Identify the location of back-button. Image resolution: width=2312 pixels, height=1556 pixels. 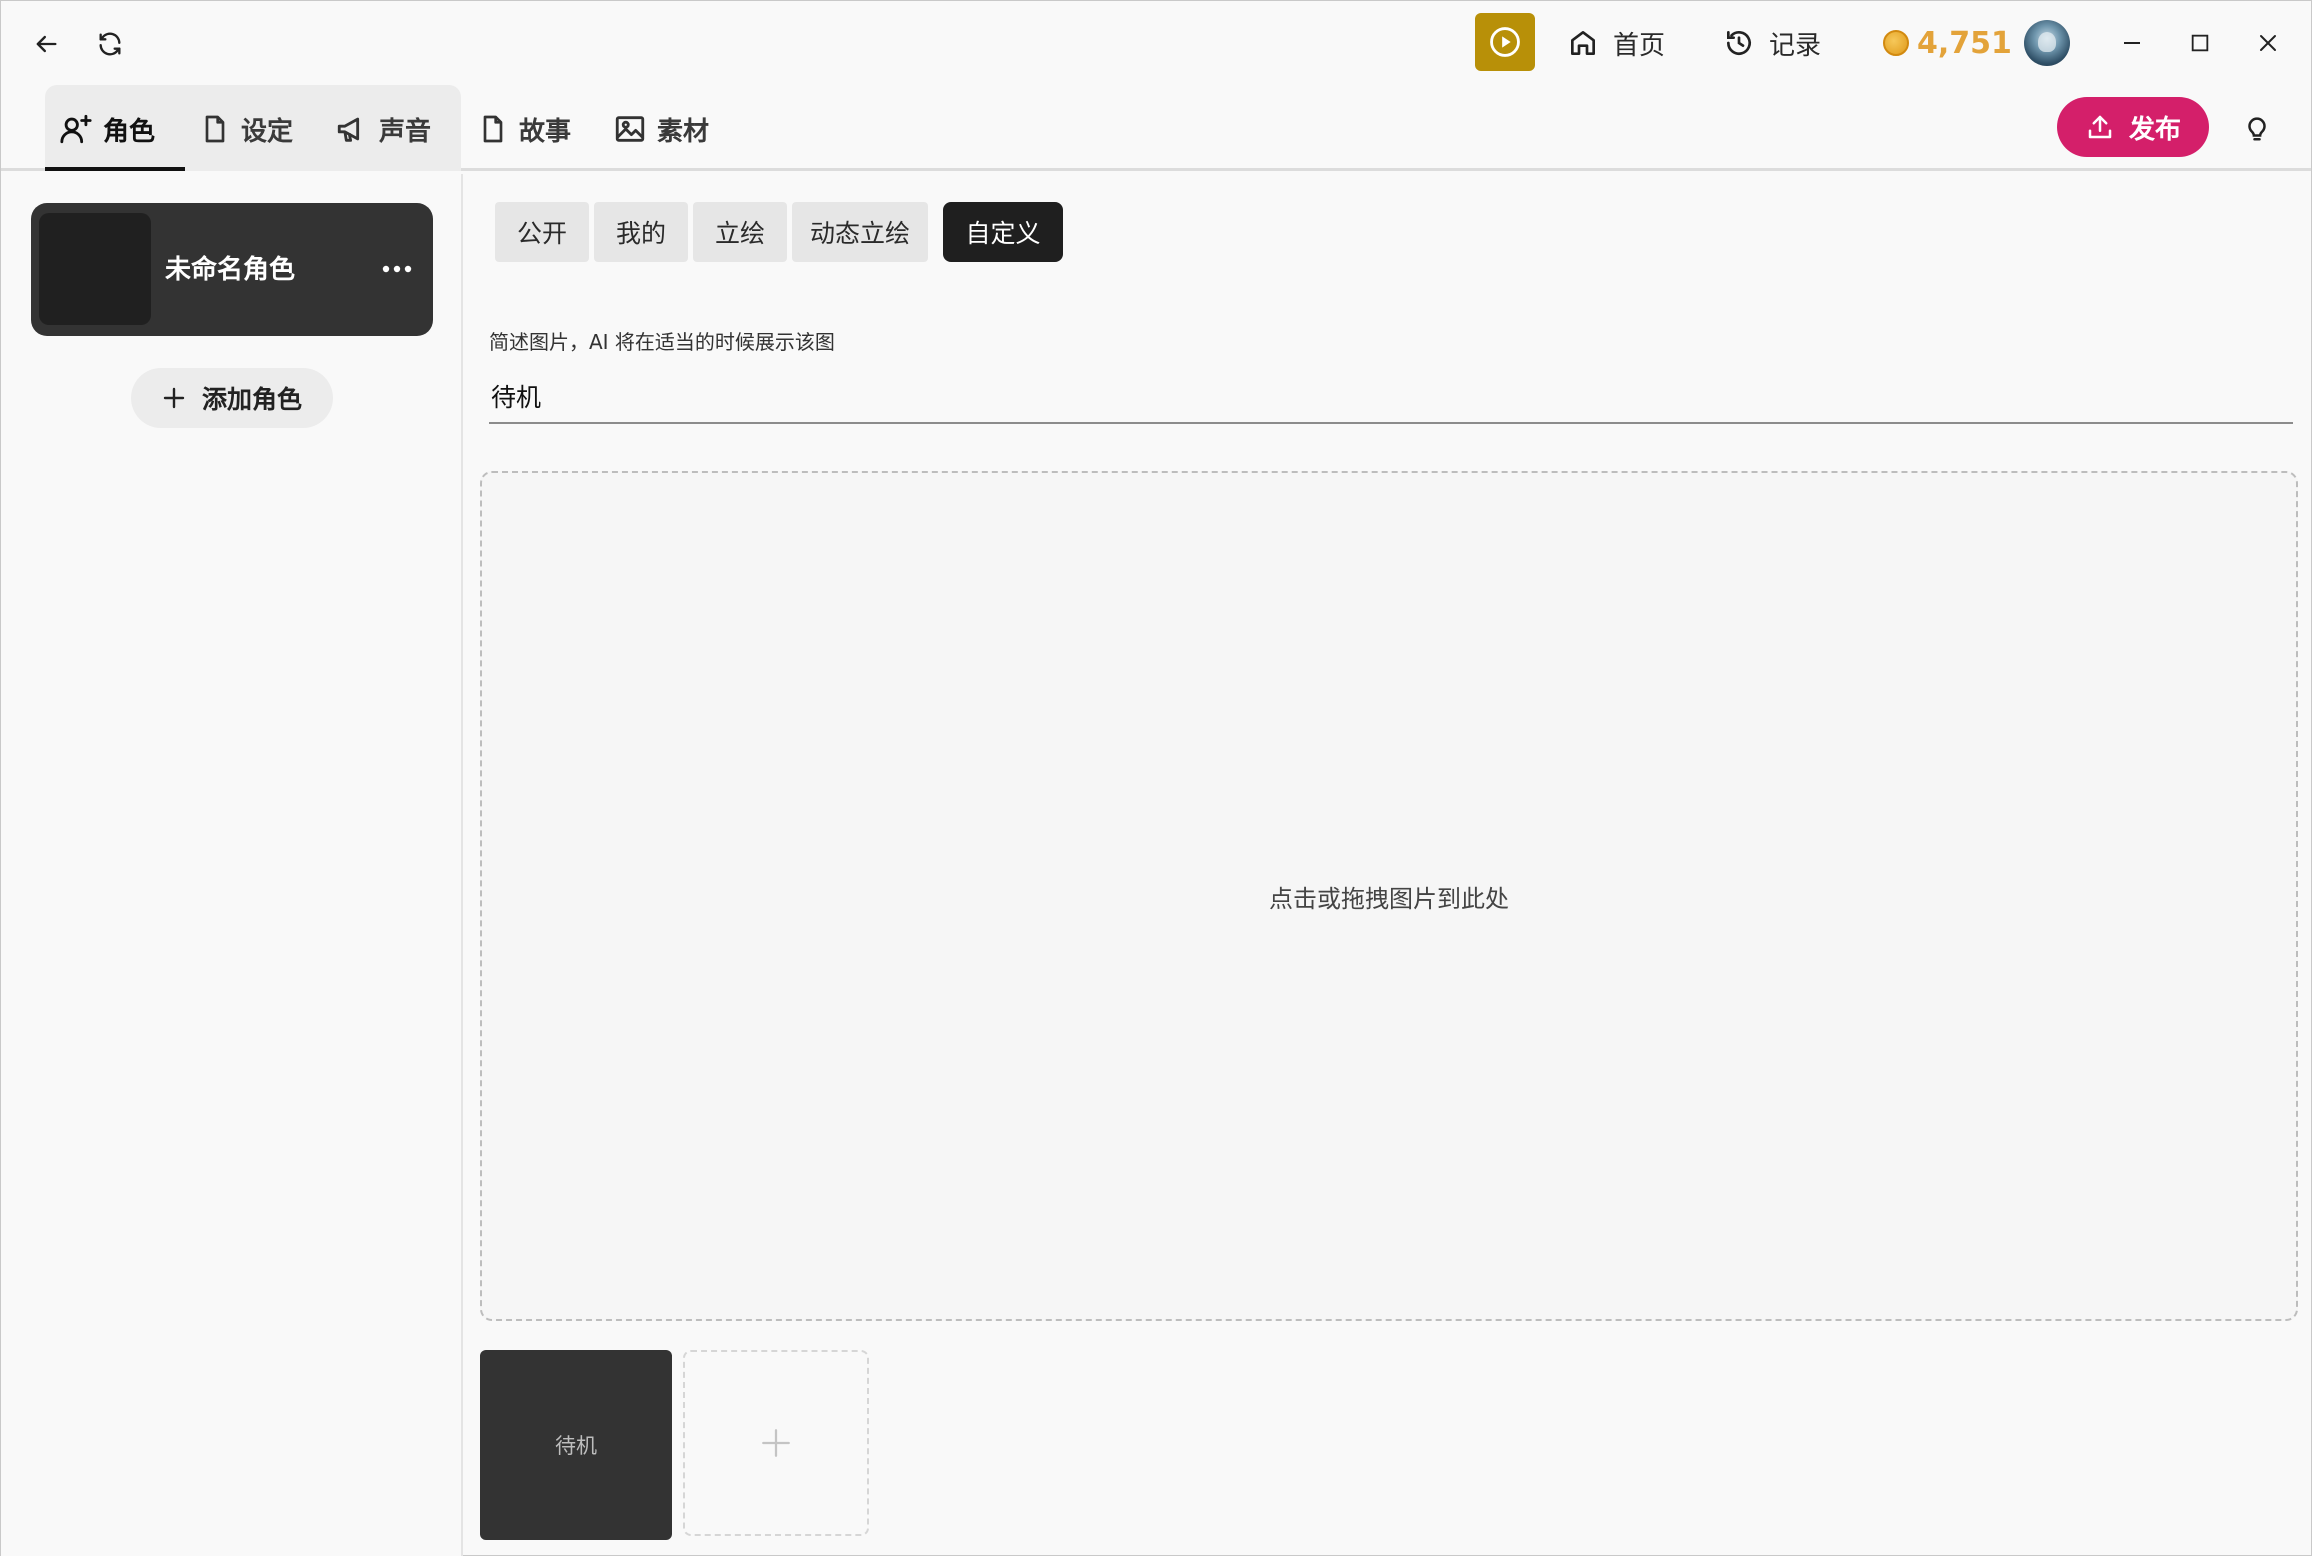
(46, 44).